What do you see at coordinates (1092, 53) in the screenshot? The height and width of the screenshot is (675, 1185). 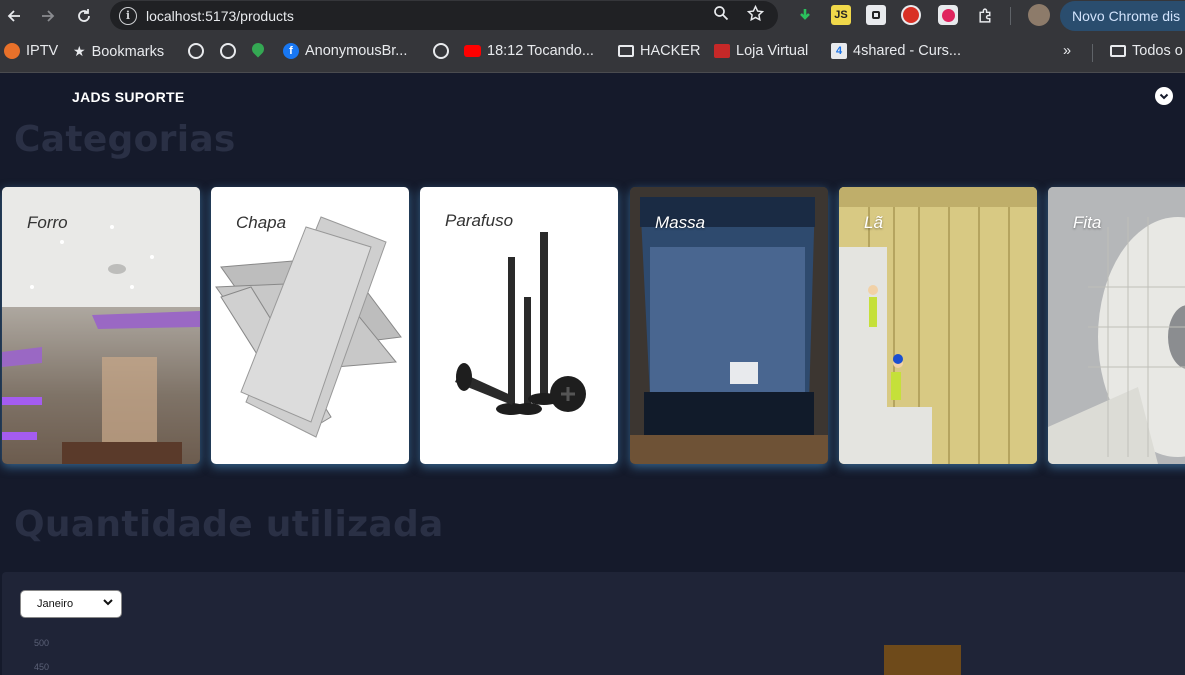 I see `bookmarks-divider` at bounding box center [1092, 53].